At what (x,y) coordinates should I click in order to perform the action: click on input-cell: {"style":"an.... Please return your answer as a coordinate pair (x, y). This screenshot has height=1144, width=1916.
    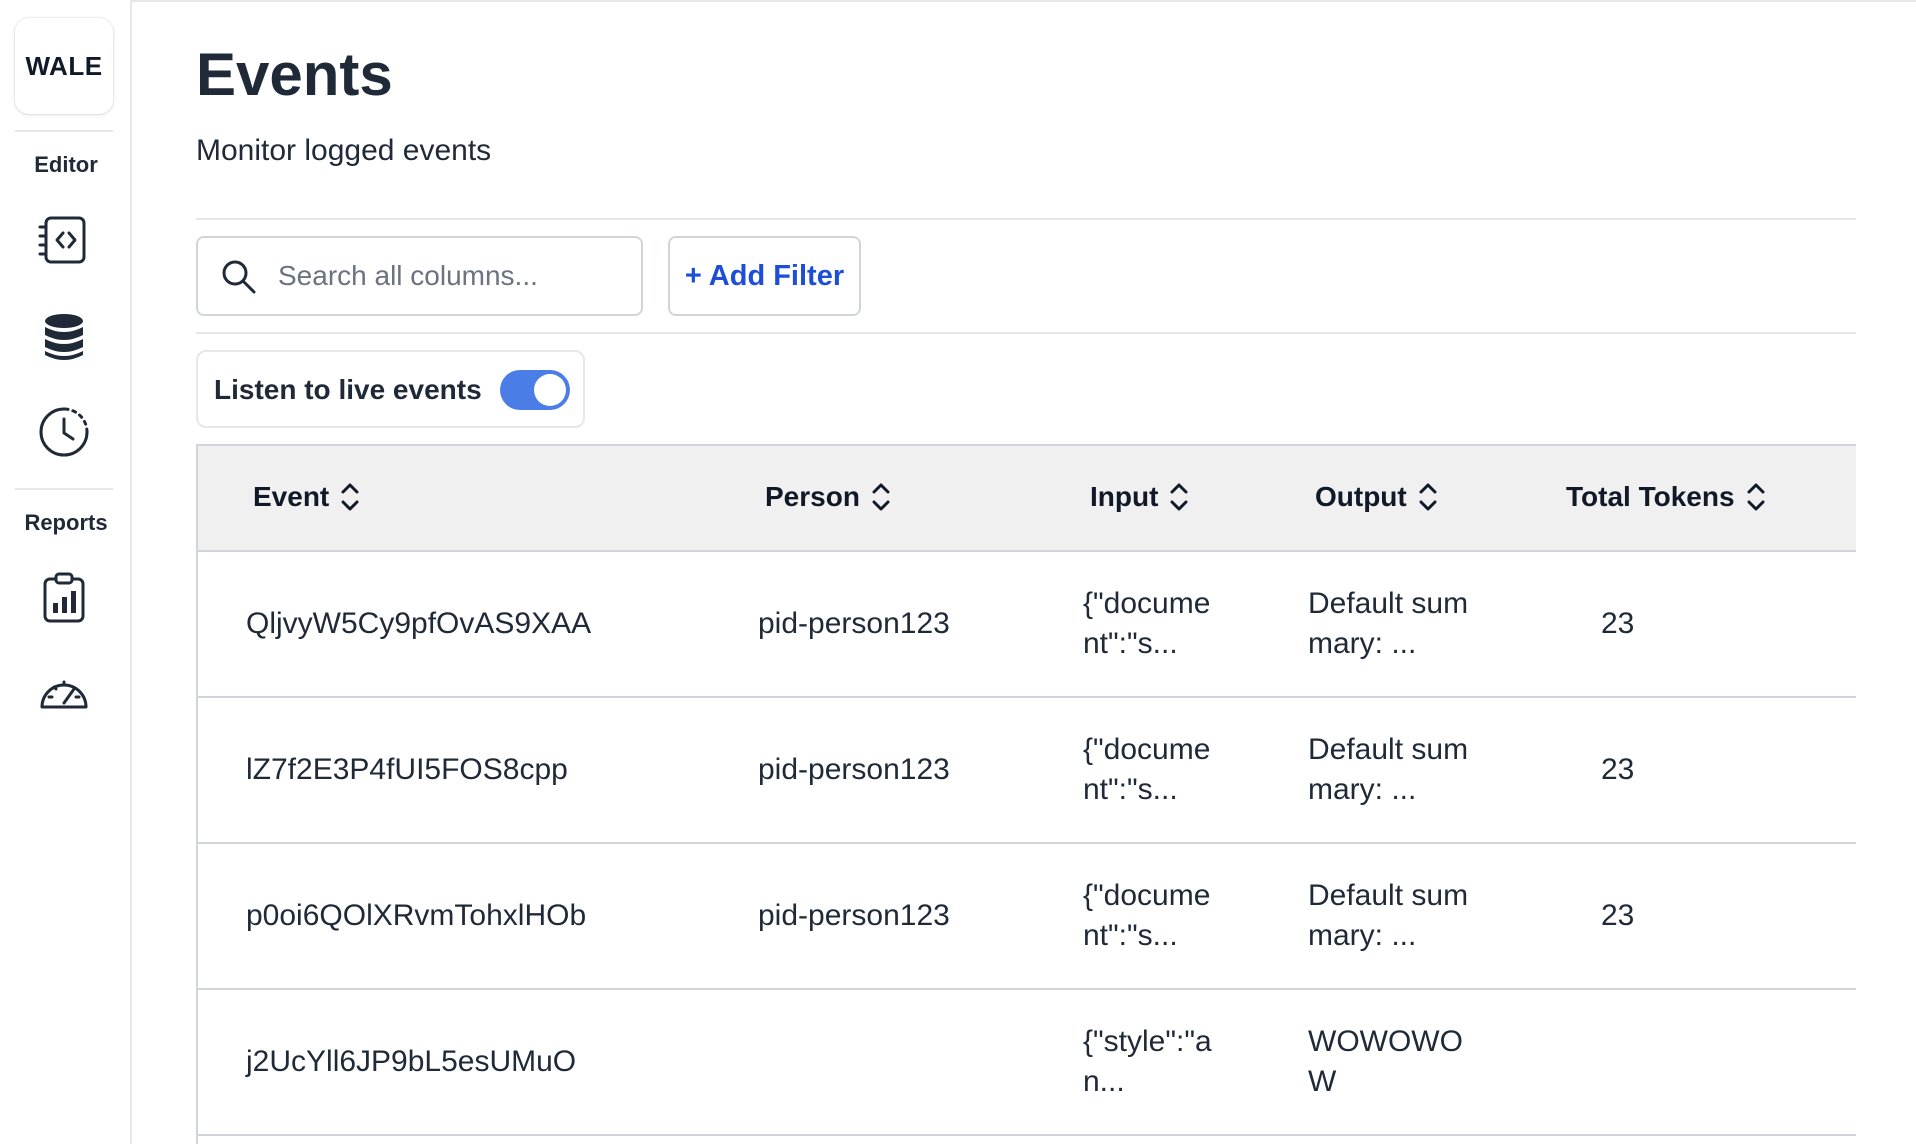
    Looking at the image, I should click on (1147, 1061).